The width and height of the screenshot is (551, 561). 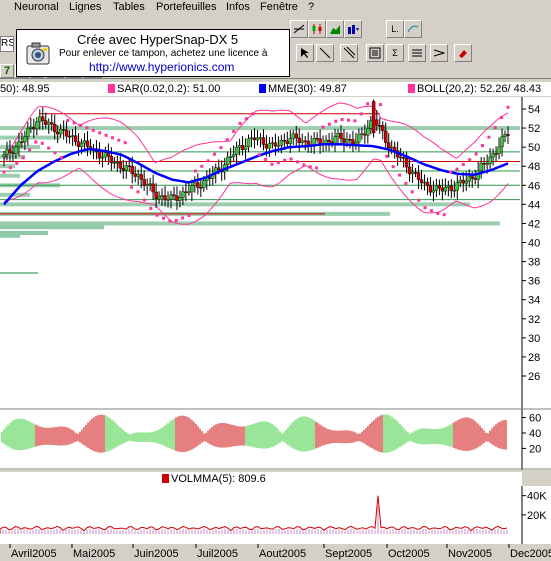 I want to click on price-tick-label: 42, so click(x=534, y=224).